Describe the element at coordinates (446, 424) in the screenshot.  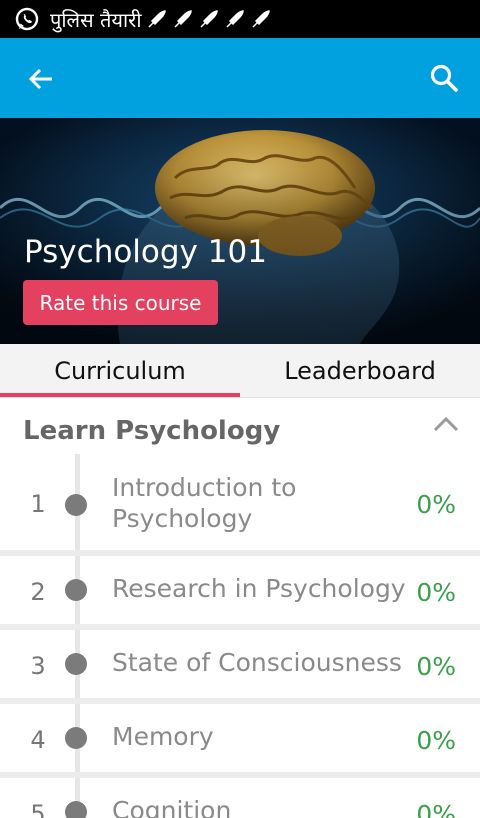
I see `chevron-up-icon` at that location.